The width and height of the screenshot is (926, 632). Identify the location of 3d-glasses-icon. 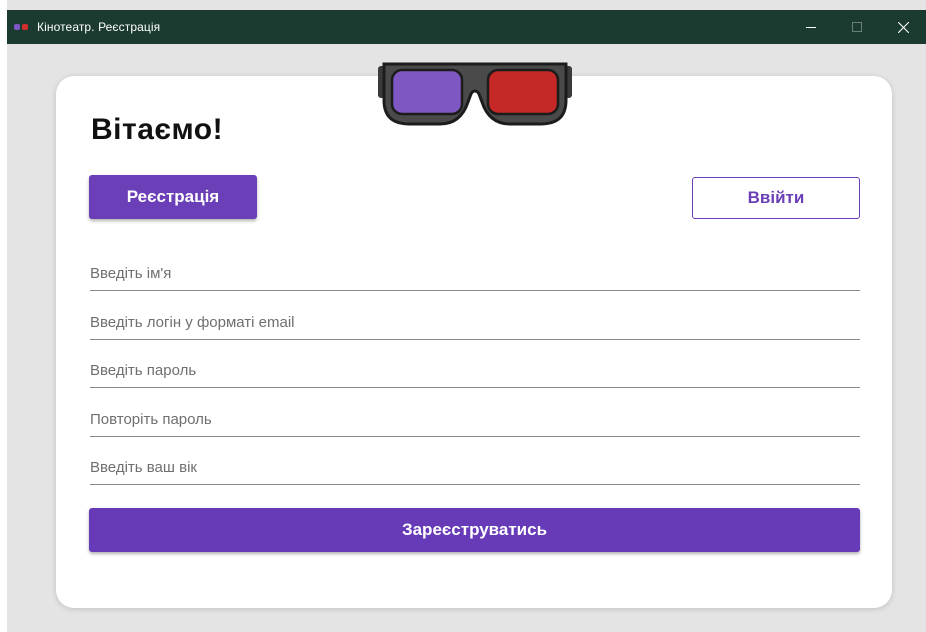
(21, 27).